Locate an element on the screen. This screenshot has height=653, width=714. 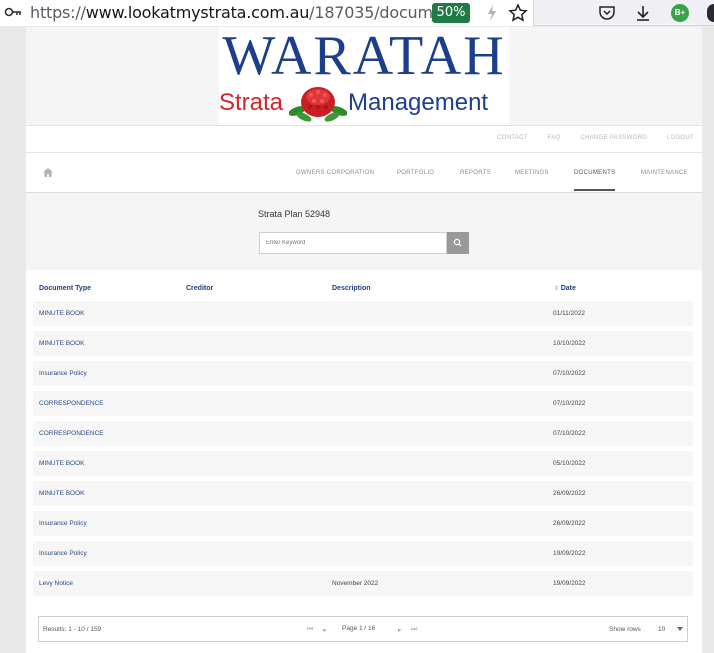
header-creditor: Creditor is located at coordinates (199, 288).